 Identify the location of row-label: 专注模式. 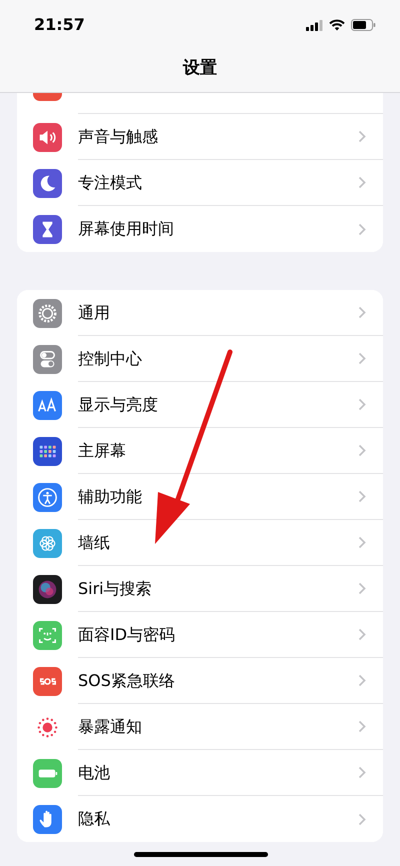
(110, 183).